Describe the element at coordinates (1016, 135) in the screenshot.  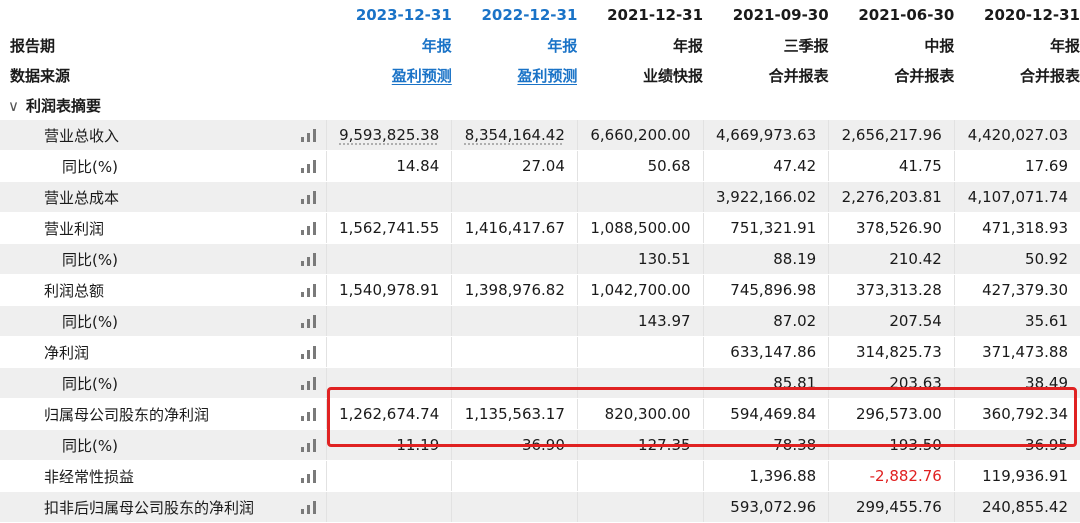
I see `value-cell: 4,420,027.03` at that location.